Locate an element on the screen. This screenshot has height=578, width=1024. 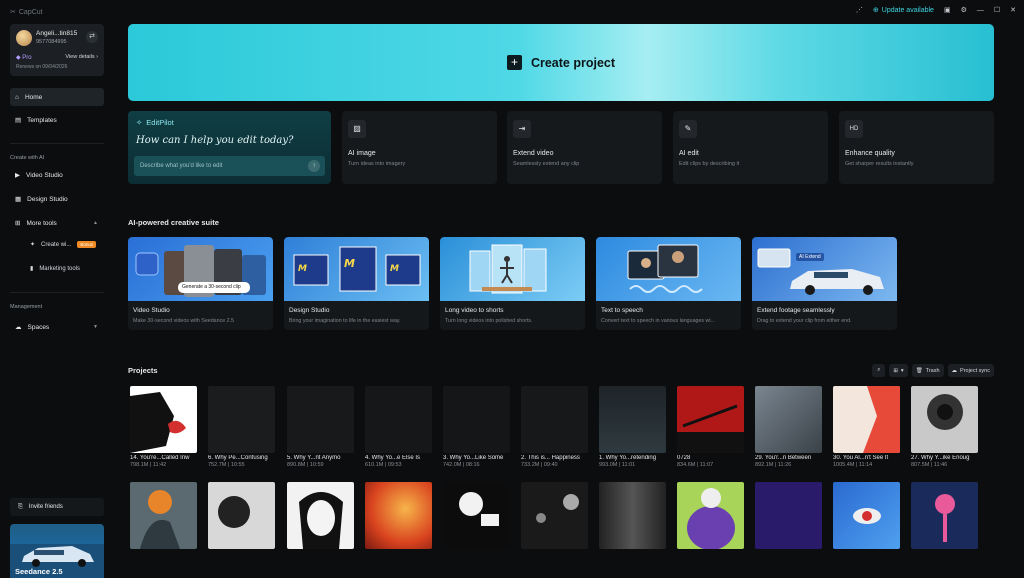
card-subtitle: Turn long videos into polished shorts. is located at coordinates (489, 321).